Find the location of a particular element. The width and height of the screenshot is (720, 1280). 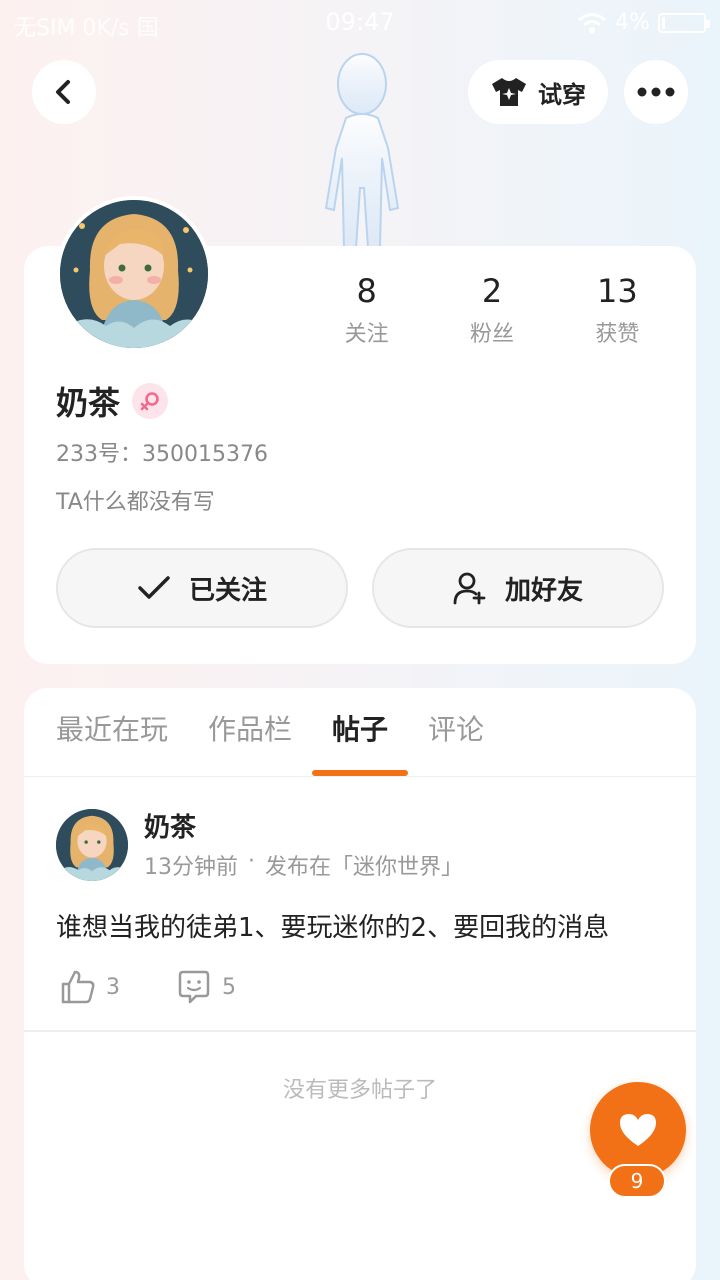

female-icon is located at coordinates (150, 401).